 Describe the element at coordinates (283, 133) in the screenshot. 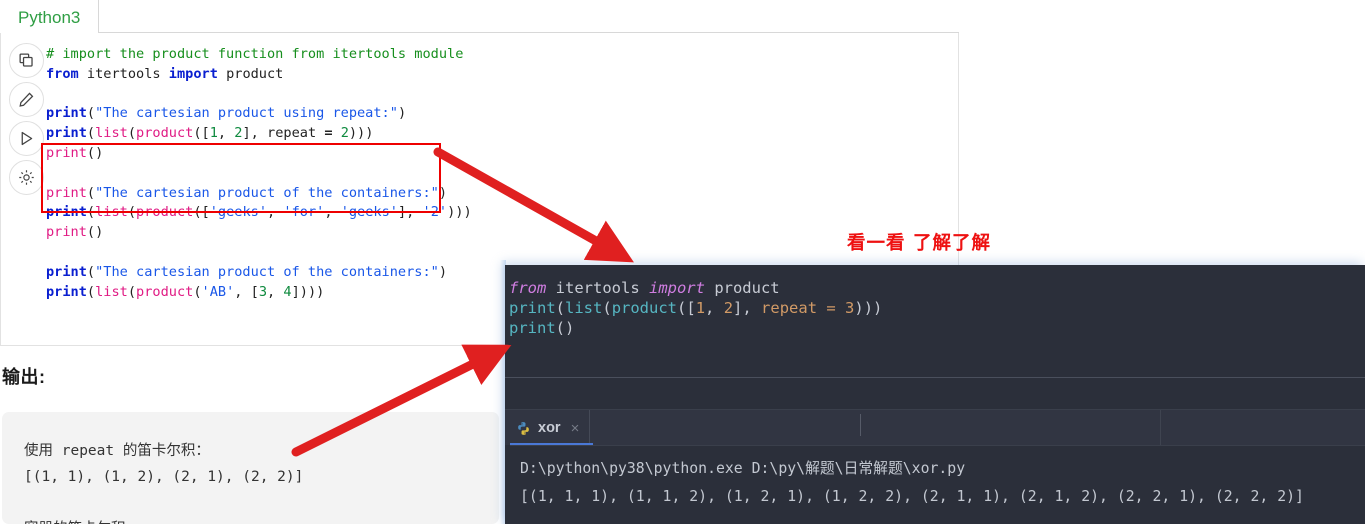

I see `code-token: ], repeat` at that location.